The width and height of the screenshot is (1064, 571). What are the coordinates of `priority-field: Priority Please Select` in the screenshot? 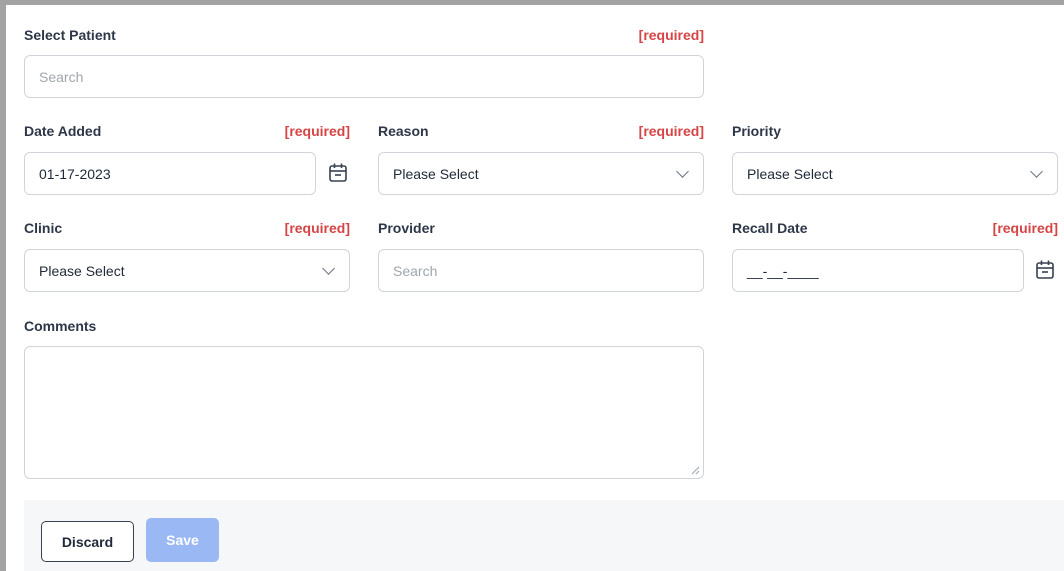 It's located at (895, 159).